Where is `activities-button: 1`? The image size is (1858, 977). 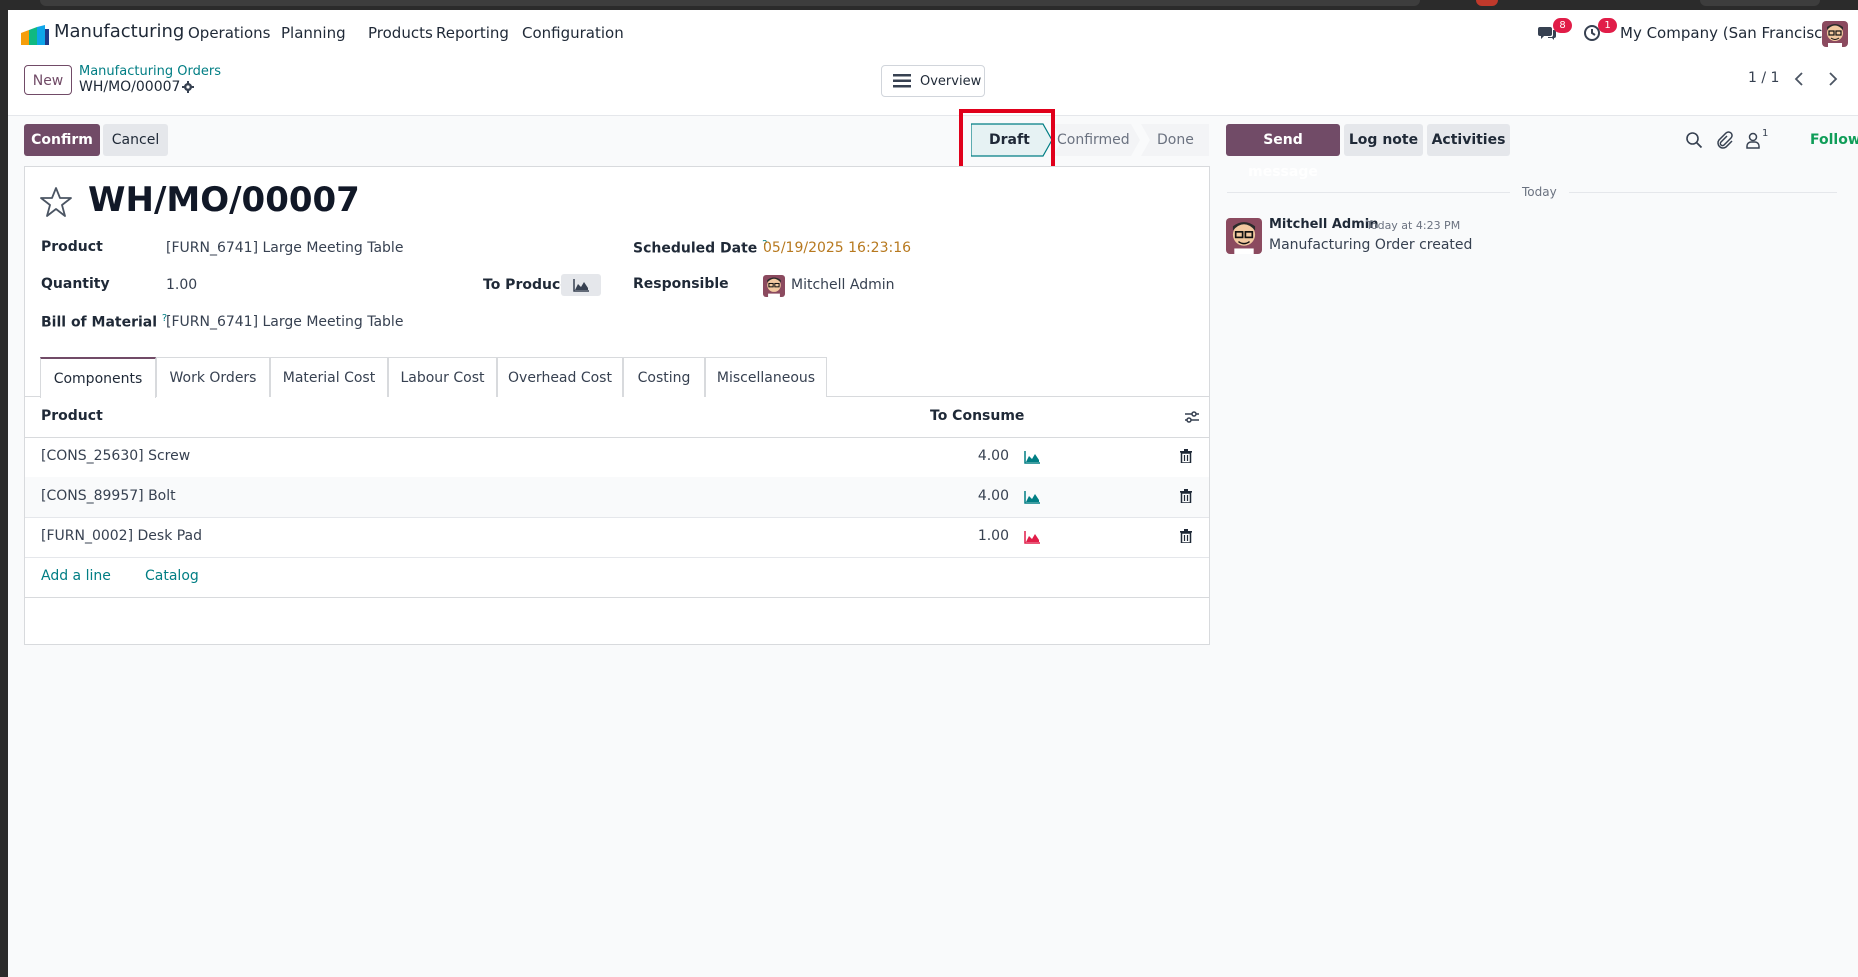
activities-button: 1 is located at coordinates (1600, 34).